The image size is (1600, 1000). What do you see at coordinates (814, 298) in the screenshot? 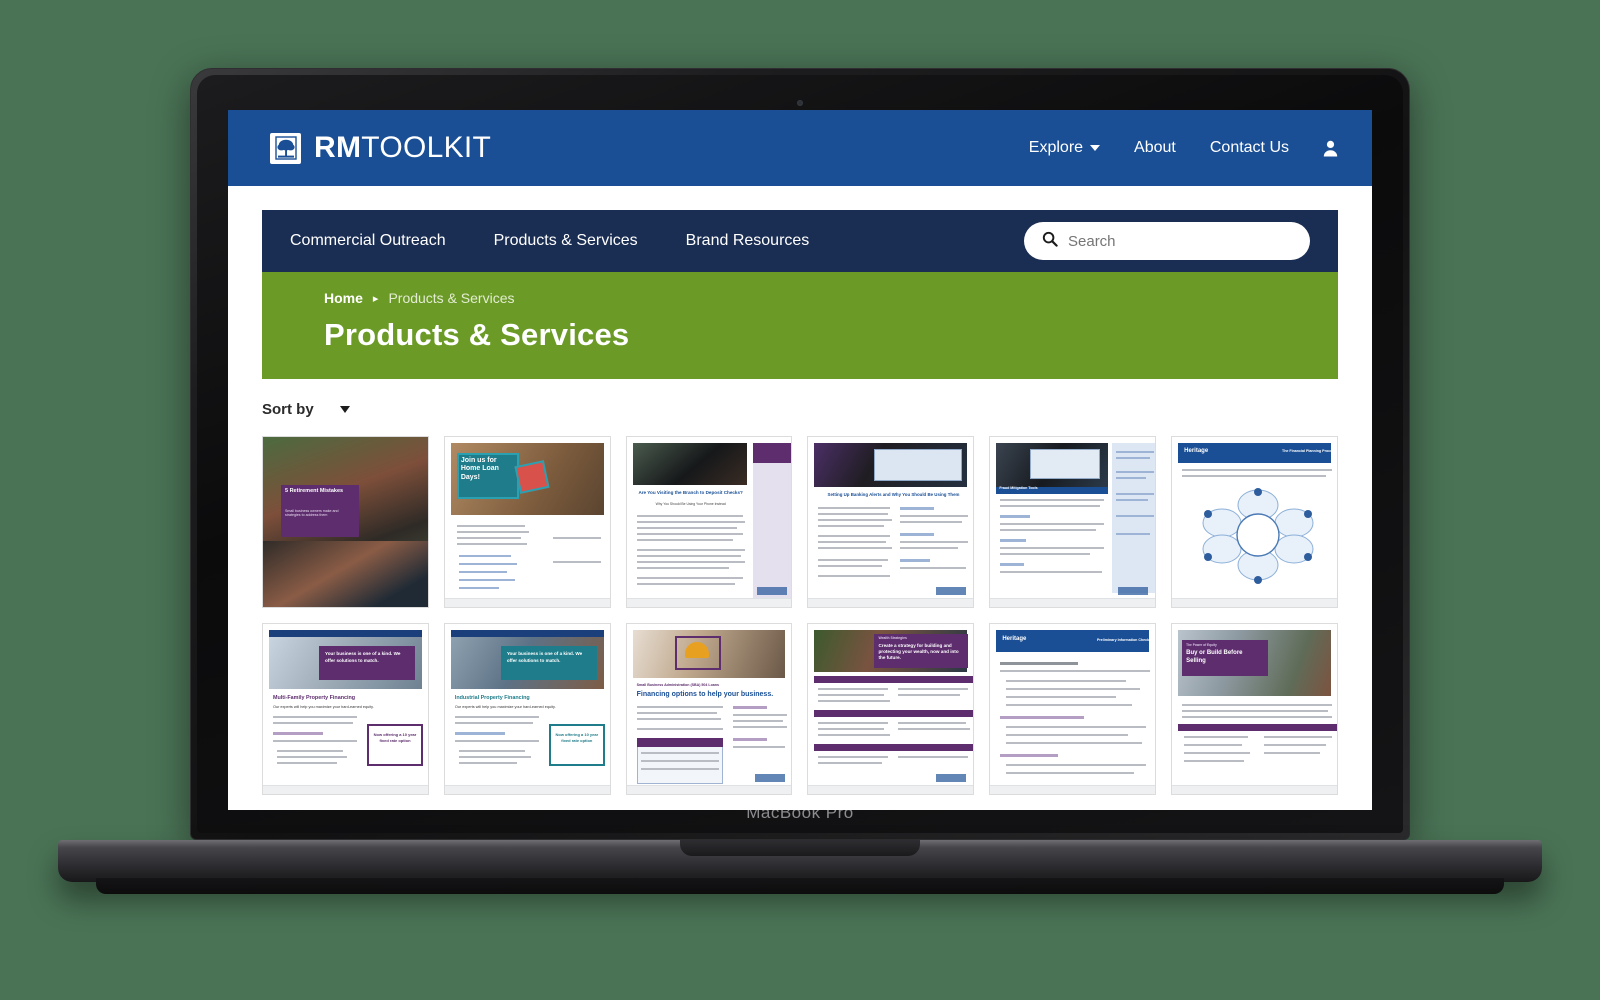
I see `breadcrumb: Home ▸ Products & Services` at bounding box center [814, 298].